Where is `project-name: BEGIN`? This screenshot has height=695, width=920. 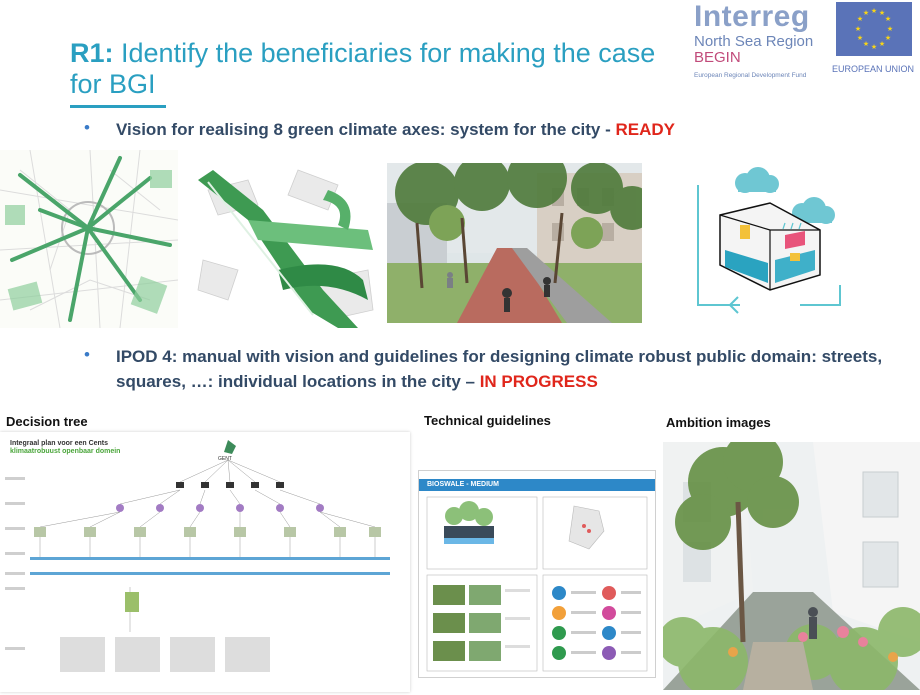
project-name: BEGIN is located at coordinates (717, 57).